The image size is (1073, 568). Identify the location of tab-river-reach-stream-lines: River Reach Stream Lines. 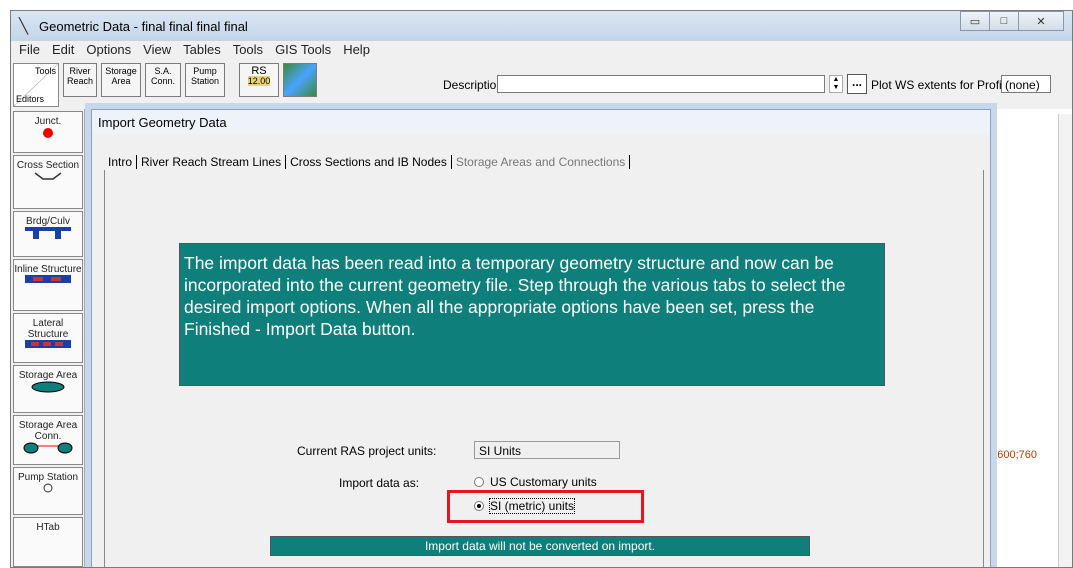
(212, 162).